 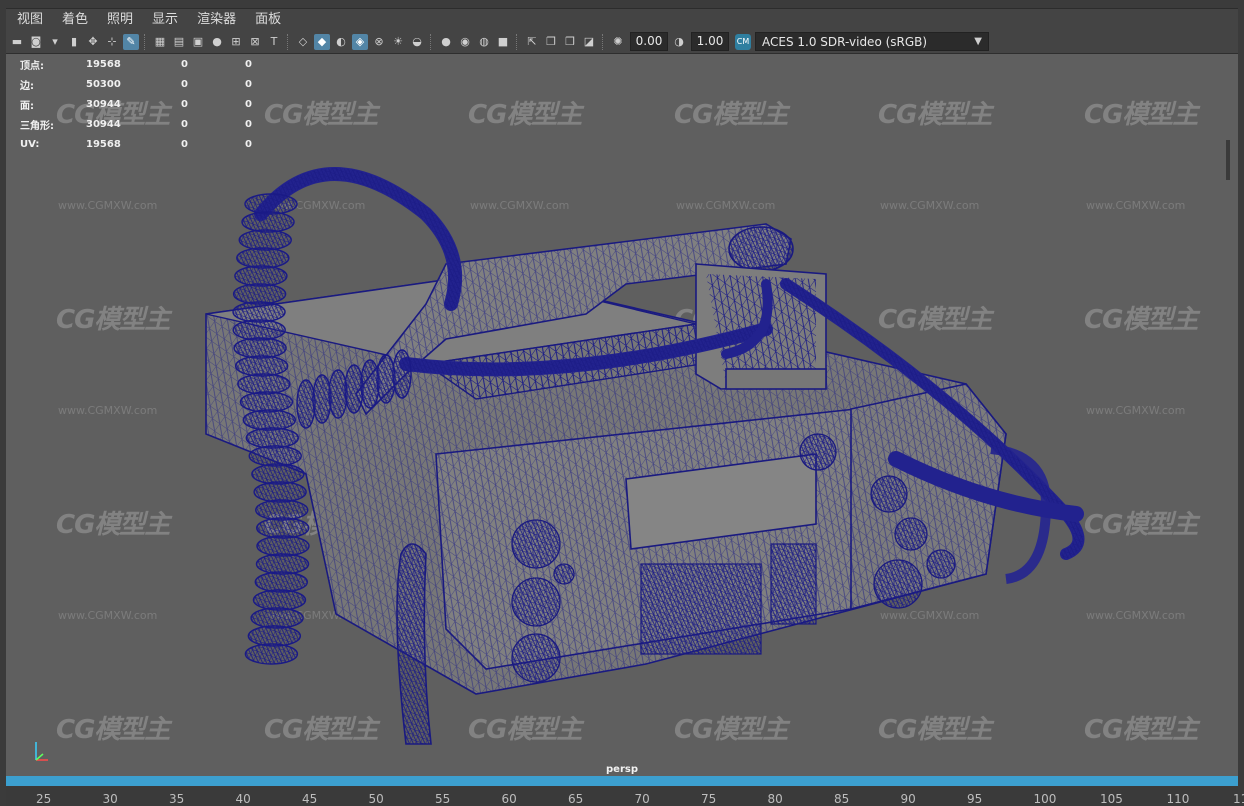 What do you see at coordinates (215, 20) in the screenshot?
I see `menu-renderer: 渲染器` at bounding box center [215, 20].